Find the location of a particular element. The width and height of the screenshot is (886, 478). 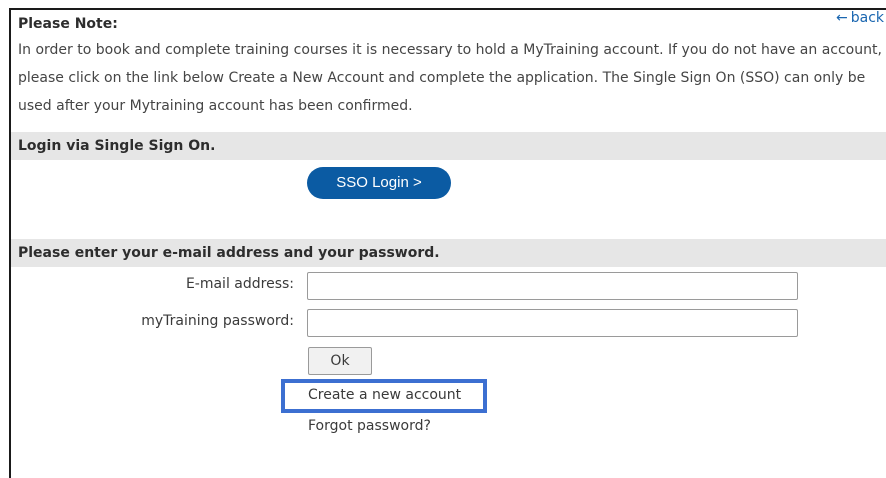

forgot-password-link: Forgot password? is located at coordinates (369, 426).